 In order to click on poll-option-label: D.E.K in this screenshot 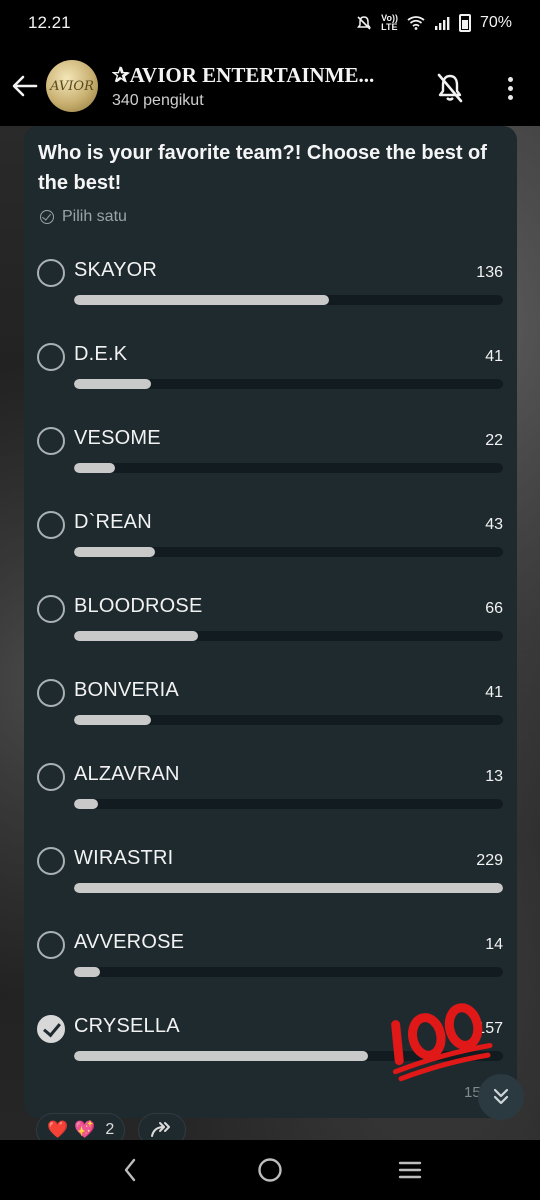, I will do `click(101, 354)`.